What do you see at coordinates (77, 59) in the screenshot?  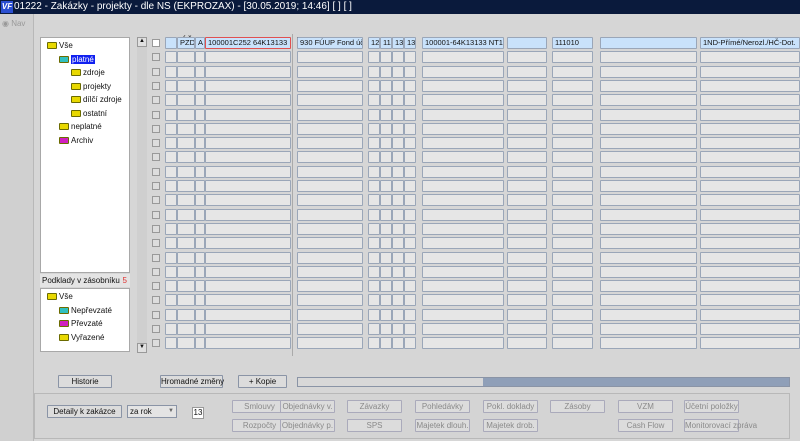 I see `tree-node: platné` at bounding box center [77, 59].